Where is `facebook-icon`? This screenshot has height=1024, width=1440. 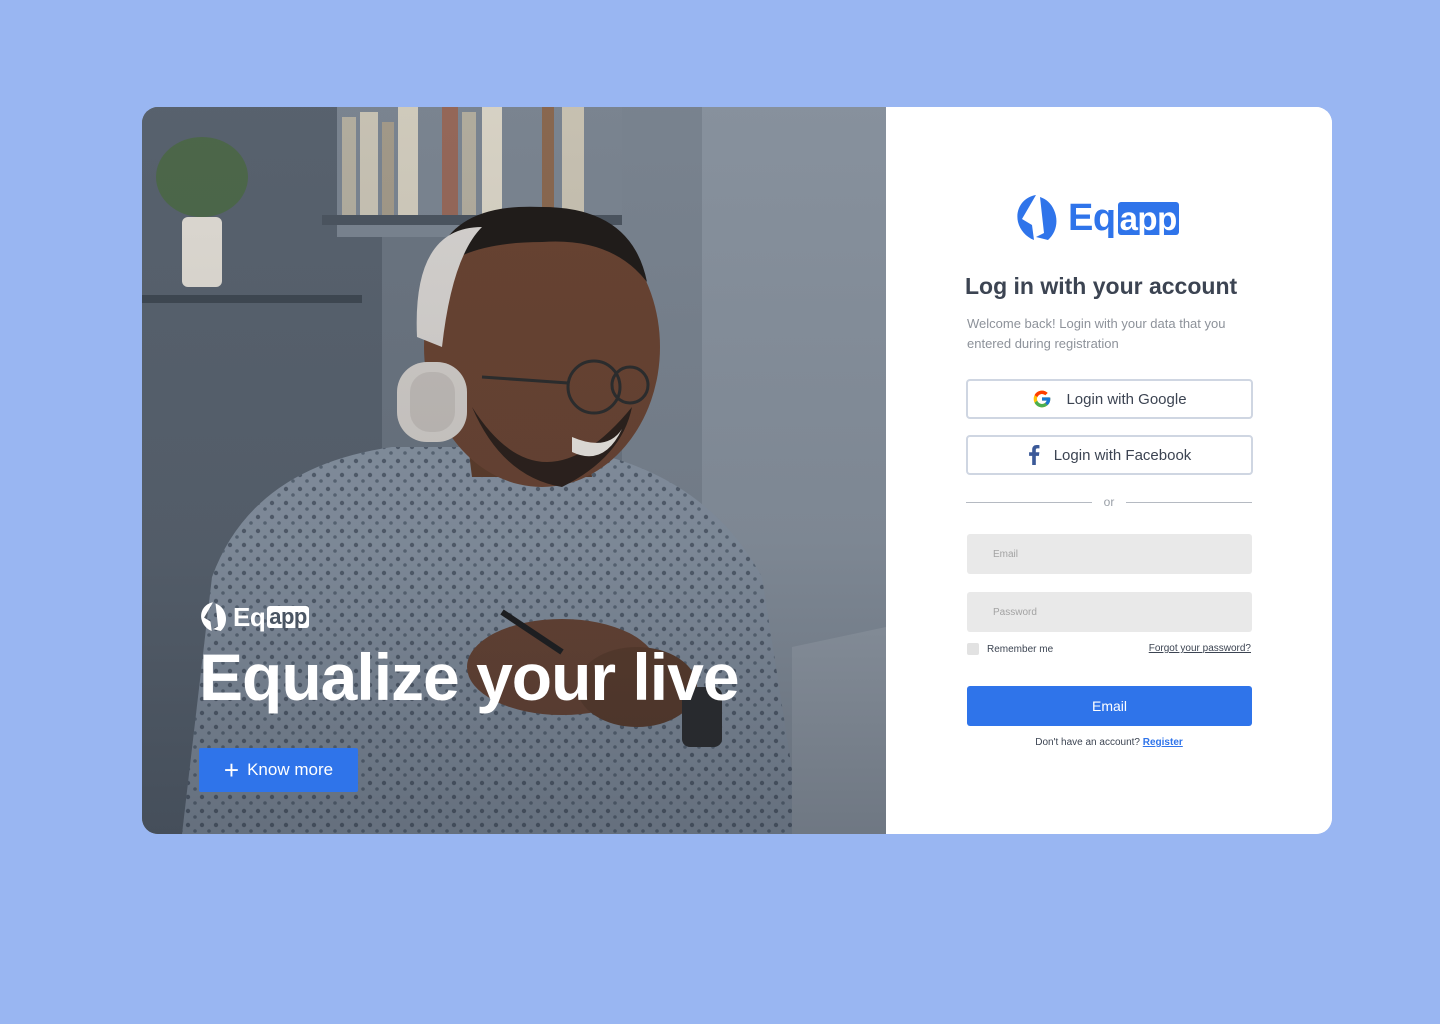 facebook-icon is located at coordinates (1034, 455).